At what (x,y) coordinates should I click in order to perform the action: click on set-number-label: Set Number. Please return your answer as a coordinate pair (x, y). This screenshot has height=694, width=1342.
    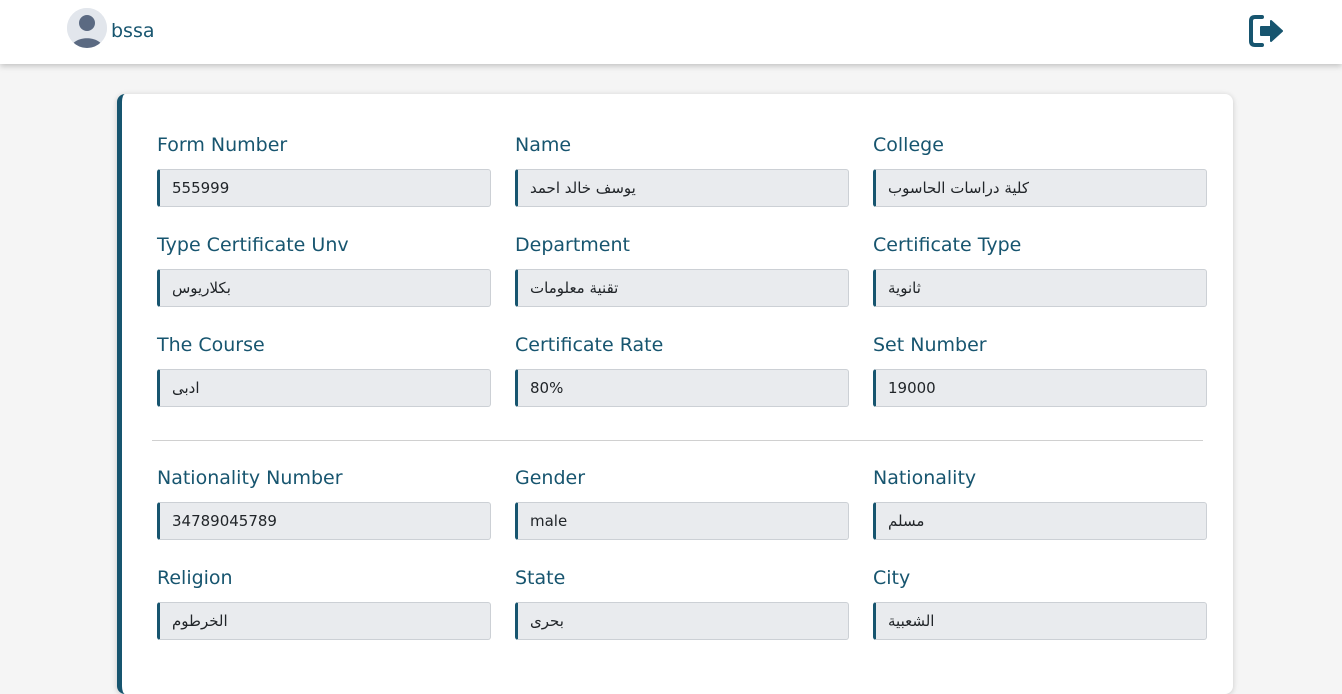
    Looking at the image, I should click on (930, 345).